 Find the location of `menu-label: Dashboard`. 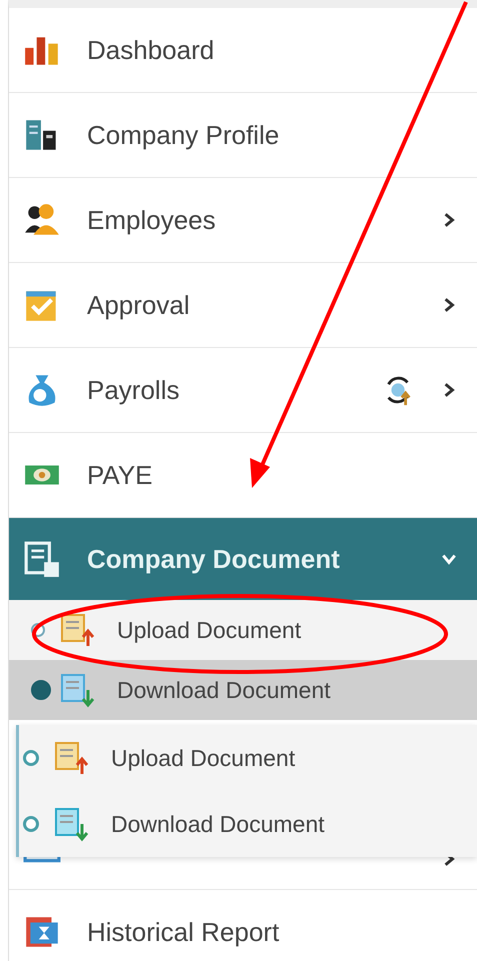

menu-label: Dashboard is located at coordinates (151, 50).